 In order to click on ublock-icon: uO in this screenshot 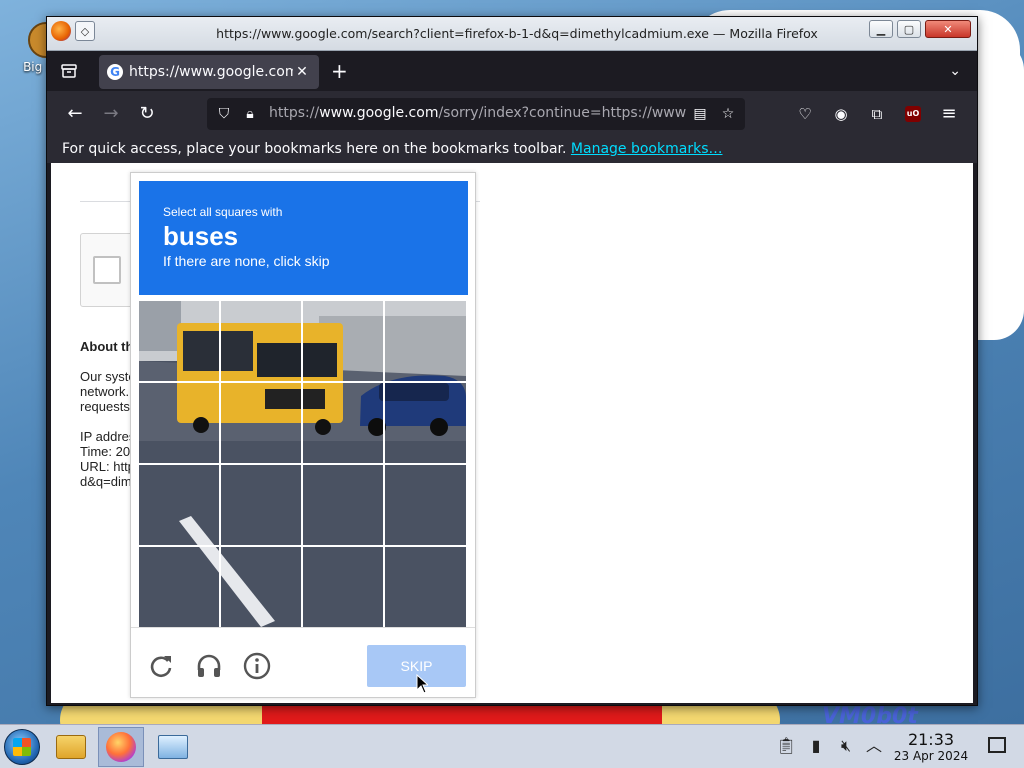, I will do `click(913, 114)`.